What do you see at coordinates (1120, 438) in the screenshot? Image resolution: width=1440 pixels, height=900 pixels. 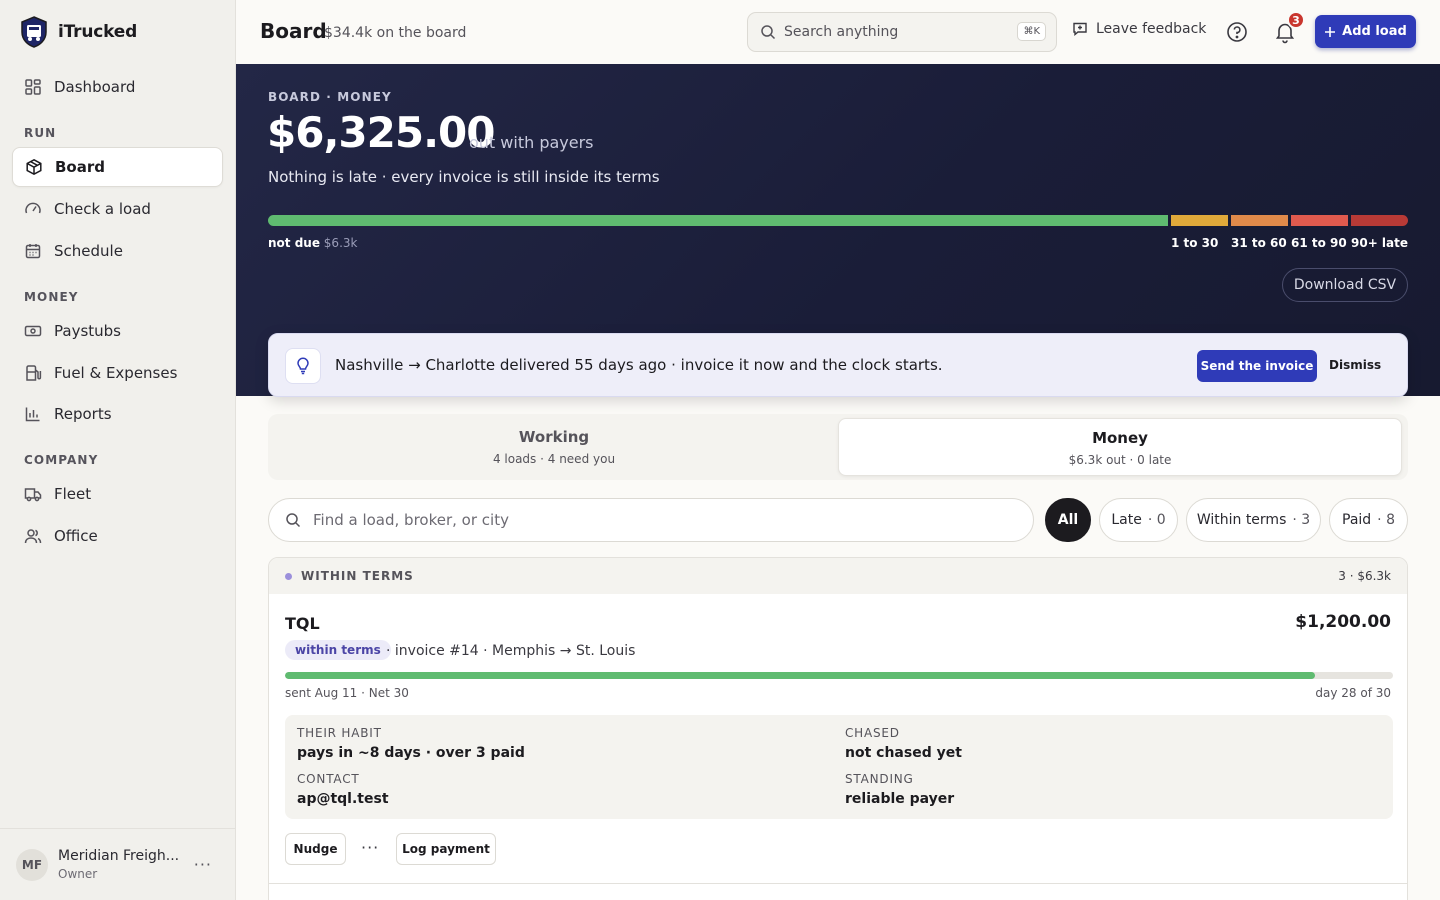 I see `tab-title: Money` at bounding box center [1120, 438].